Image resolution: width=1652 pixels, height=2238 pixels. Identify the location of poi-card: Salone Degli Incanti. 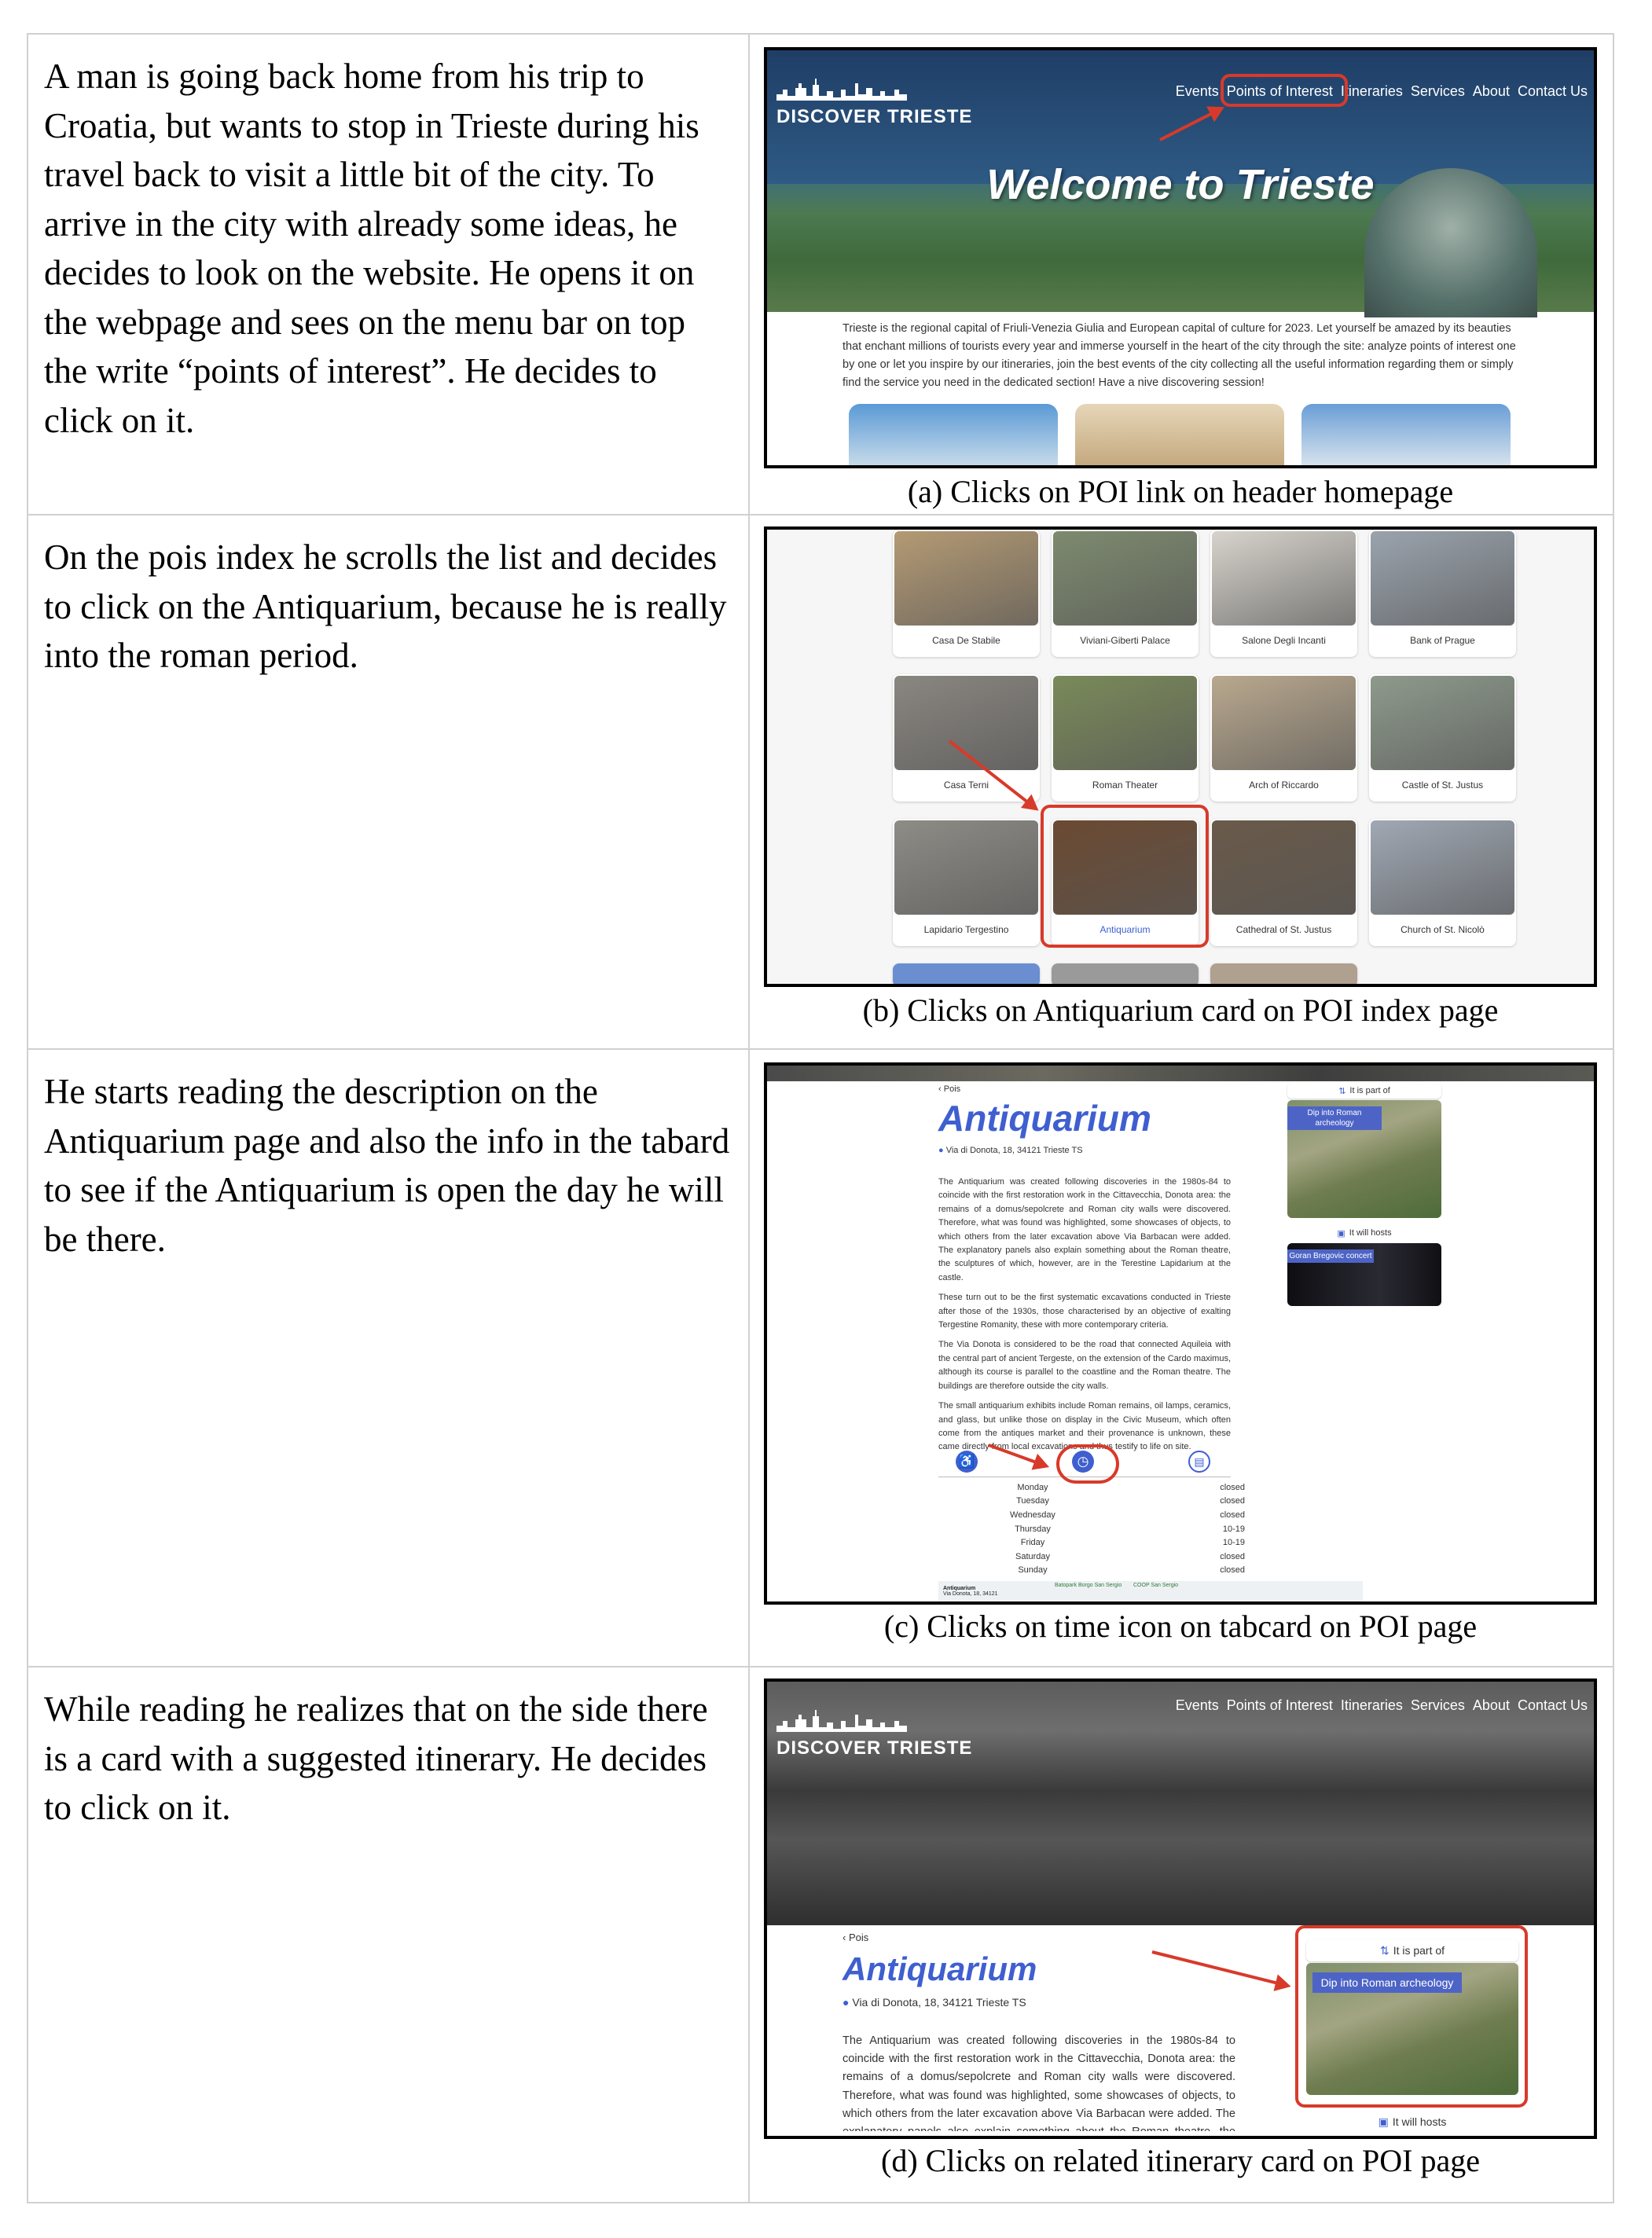
(1283, 593).